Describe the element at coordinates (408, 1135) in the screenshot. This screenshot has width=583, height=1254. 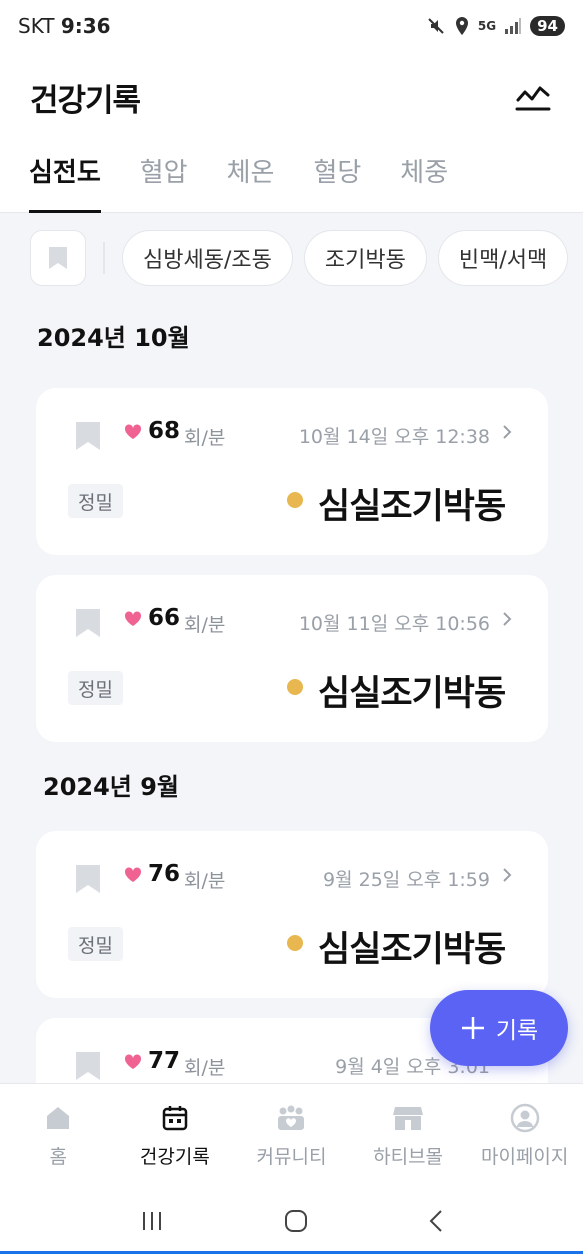
I see `nav-store: 하티브몰` at that location.